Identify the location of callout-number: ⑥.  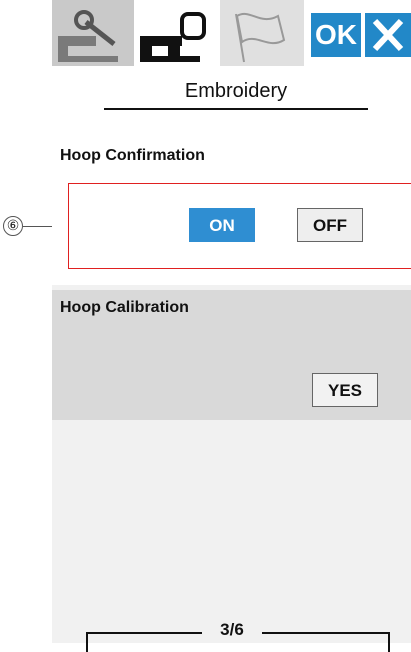
(13, 226).